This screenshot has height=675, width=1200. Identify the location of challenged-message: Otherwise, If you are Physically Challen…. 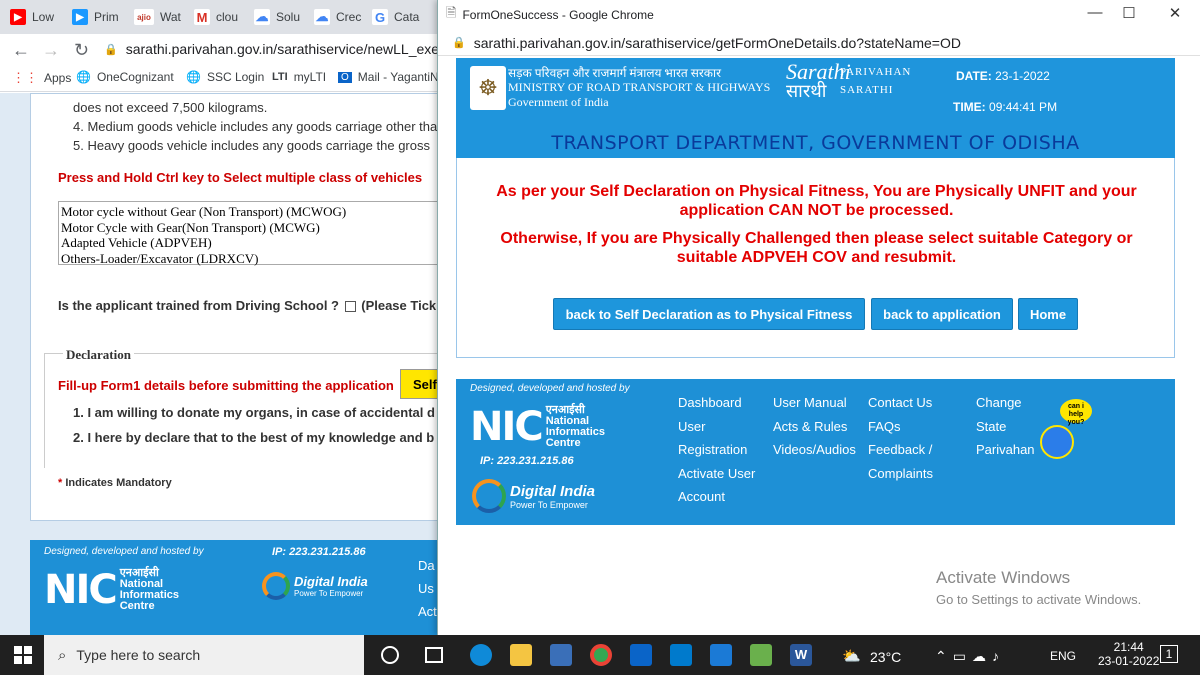
(816, 248).